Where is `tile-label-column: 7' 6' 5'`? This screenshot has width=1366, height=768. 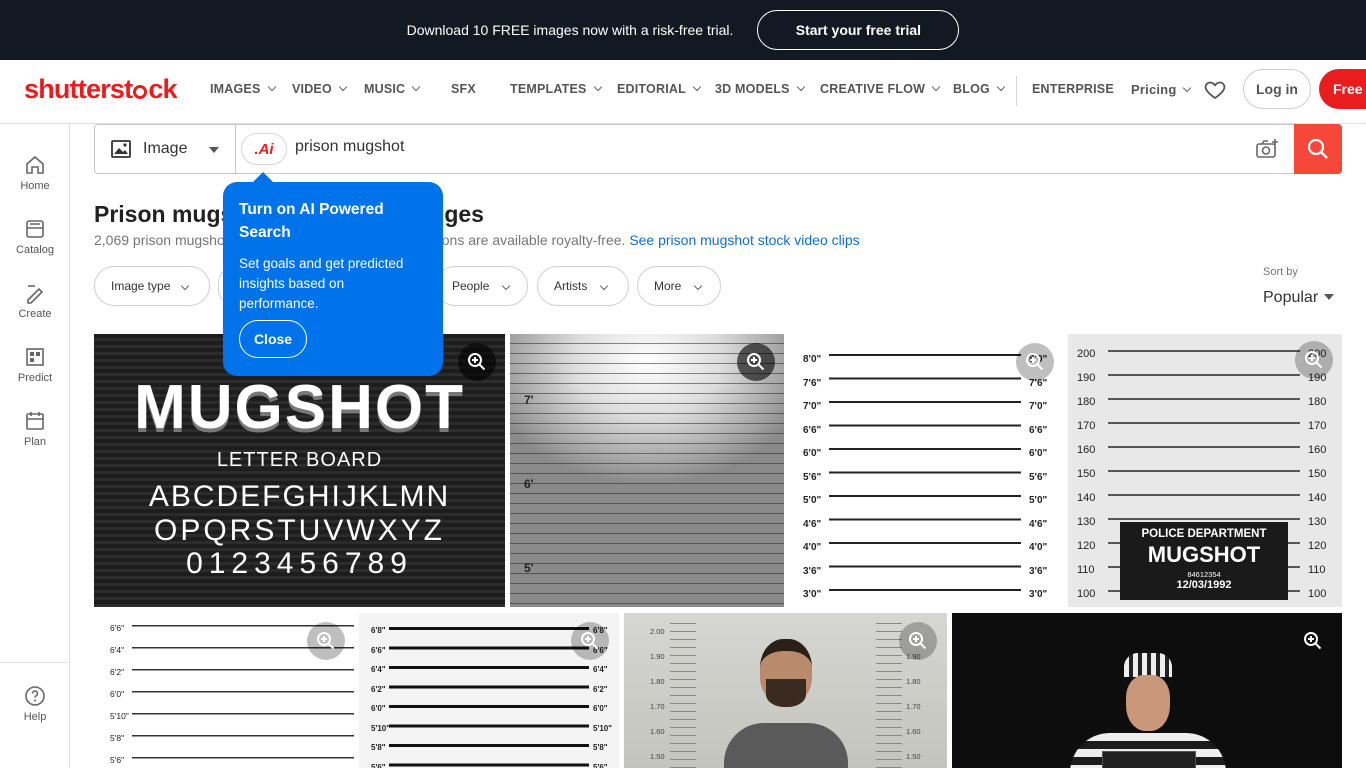 tile-label-column: 7' 6' 5' is located at coordinates (529, 484).